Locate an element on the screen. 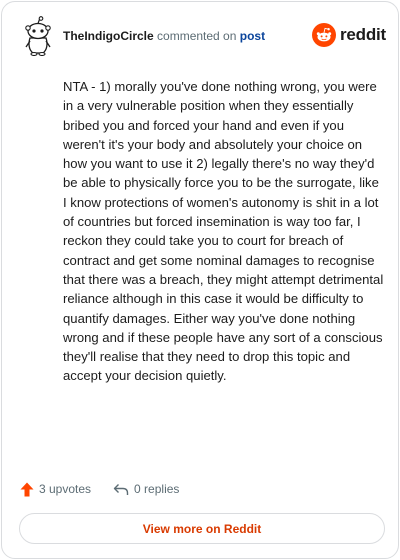 The width and height of the screenshot is (400, 560). reddit-alien-icon is located at coordinates (323, 35).